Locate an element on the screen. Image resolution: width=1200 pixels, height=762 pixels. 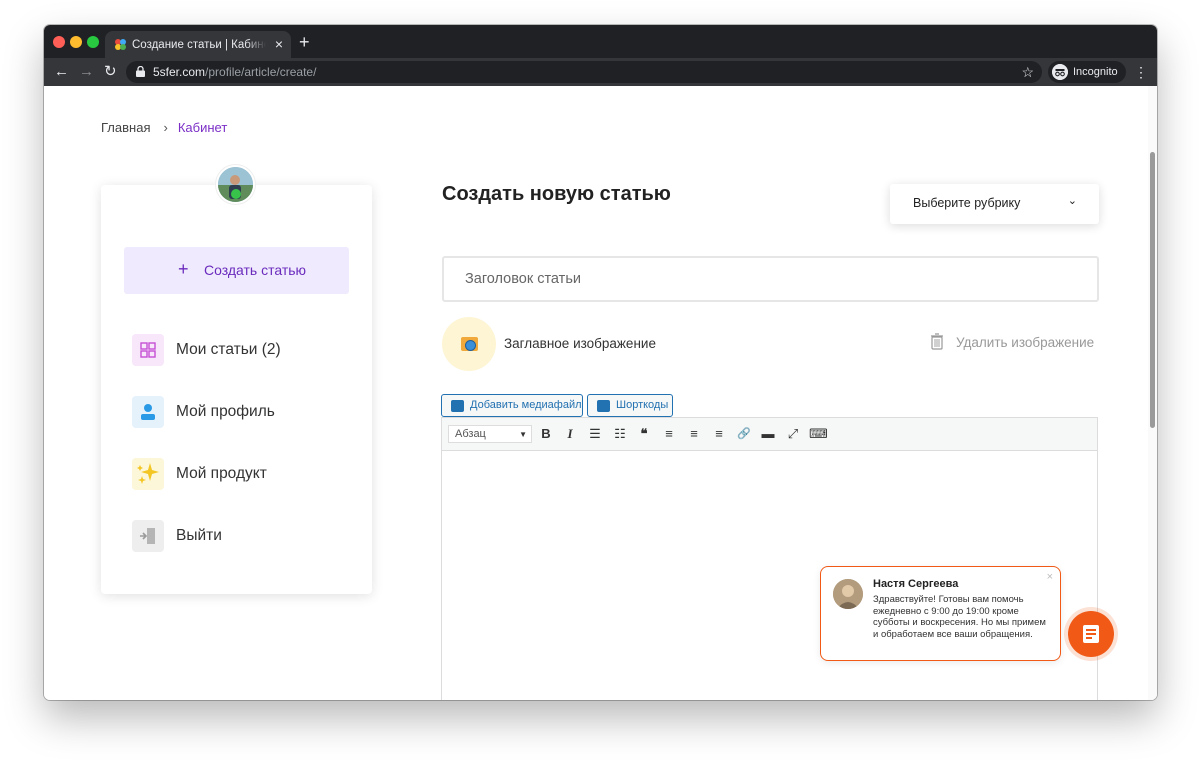
numbered-list-icon: ☷ is located at coordinates (620, 434).